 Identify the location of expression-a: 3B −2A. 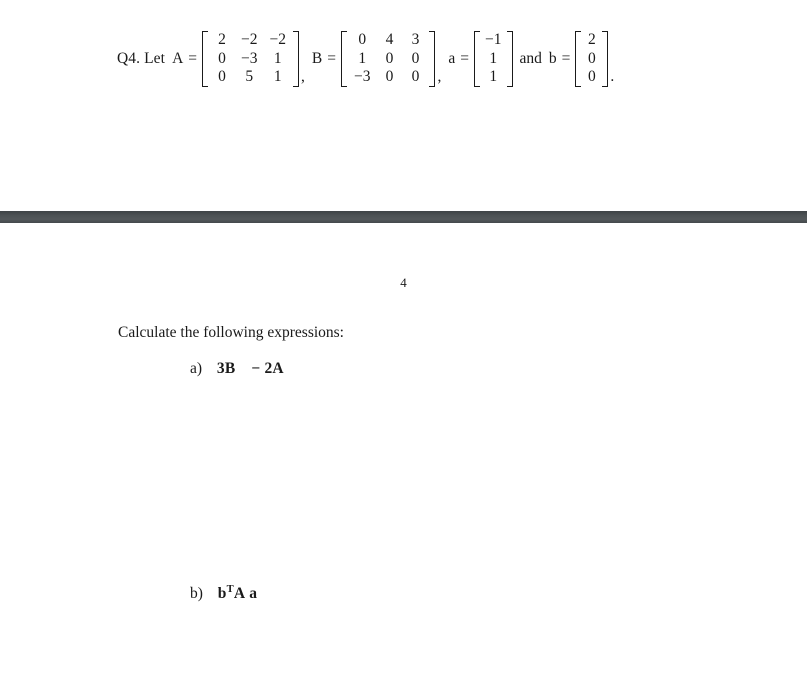
(250, 368).